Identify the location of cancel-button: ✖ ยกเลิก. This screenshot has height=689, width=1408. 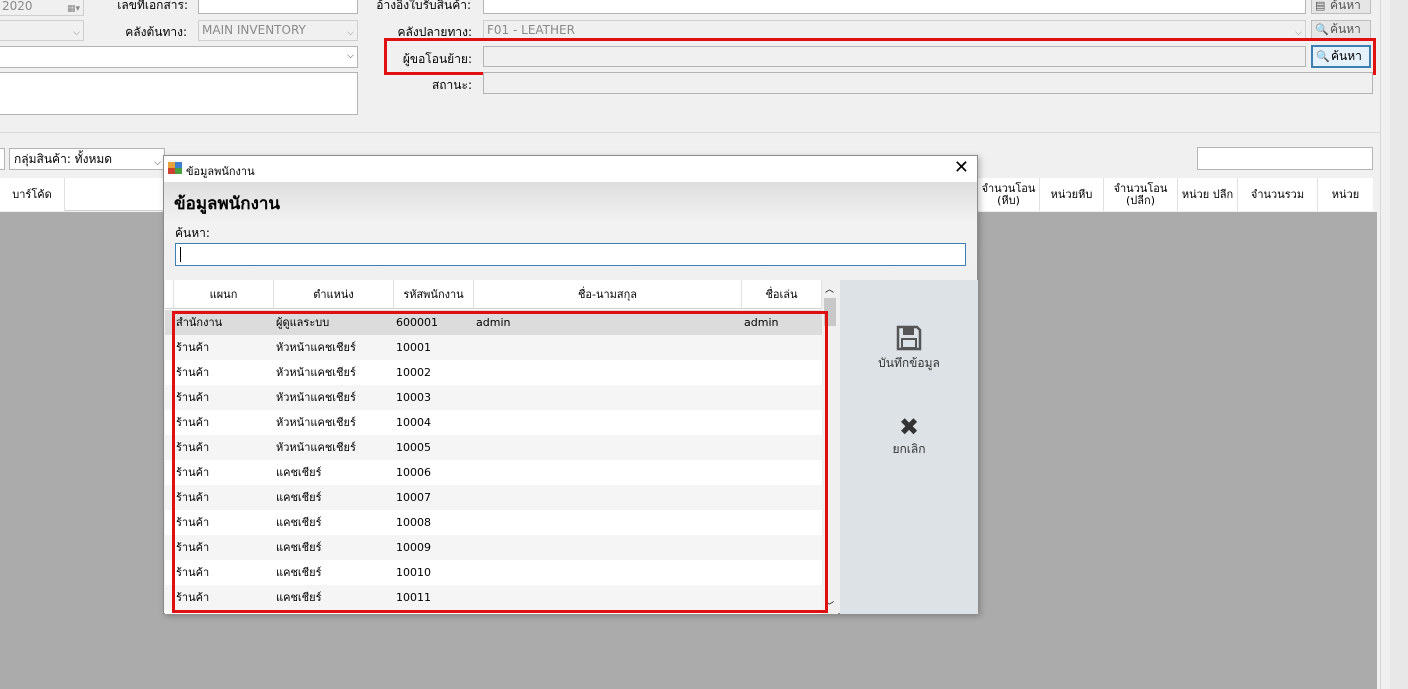
(909, 436).